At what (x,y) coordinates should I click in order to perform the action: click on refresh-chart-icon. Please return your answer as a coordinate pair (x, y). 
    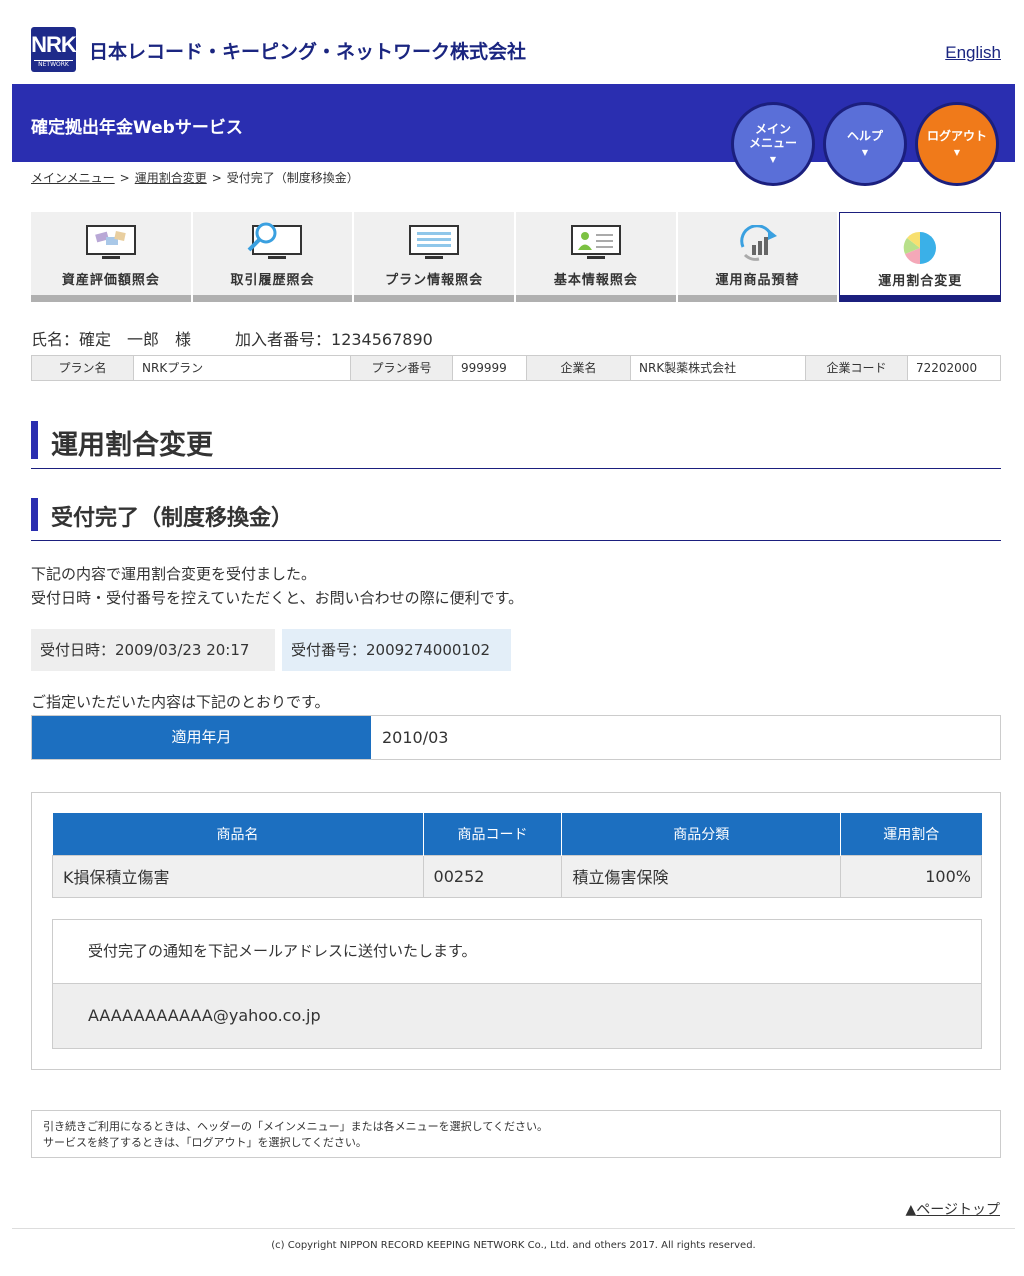
    Looking at the image, I should click on (758, 243).